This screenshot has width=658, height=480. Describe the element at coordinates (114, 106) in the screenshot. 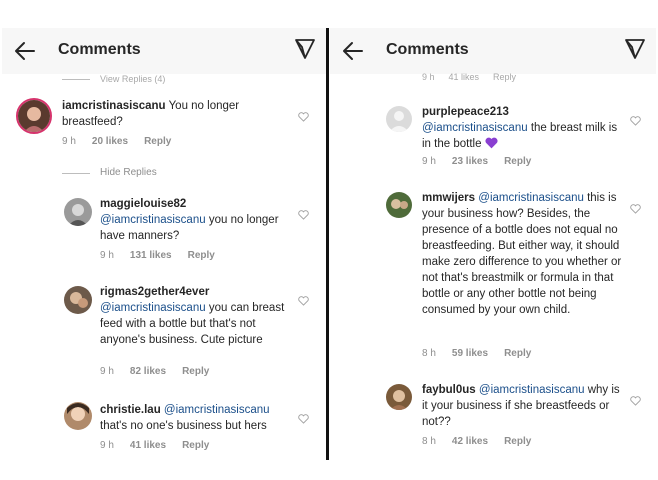

I see `comment-username: iamcristinasiscanu` at that location.